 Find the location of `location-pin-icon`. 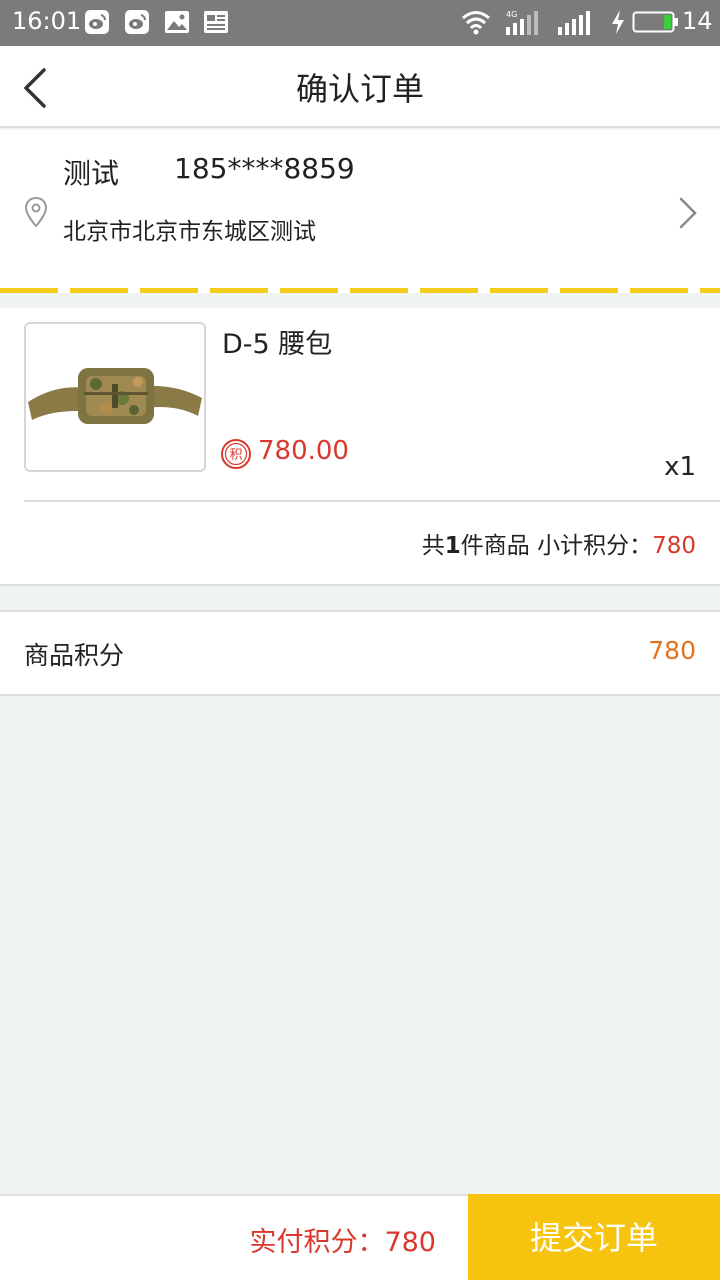

location-pin-icon is located at coordinates (36, 212).